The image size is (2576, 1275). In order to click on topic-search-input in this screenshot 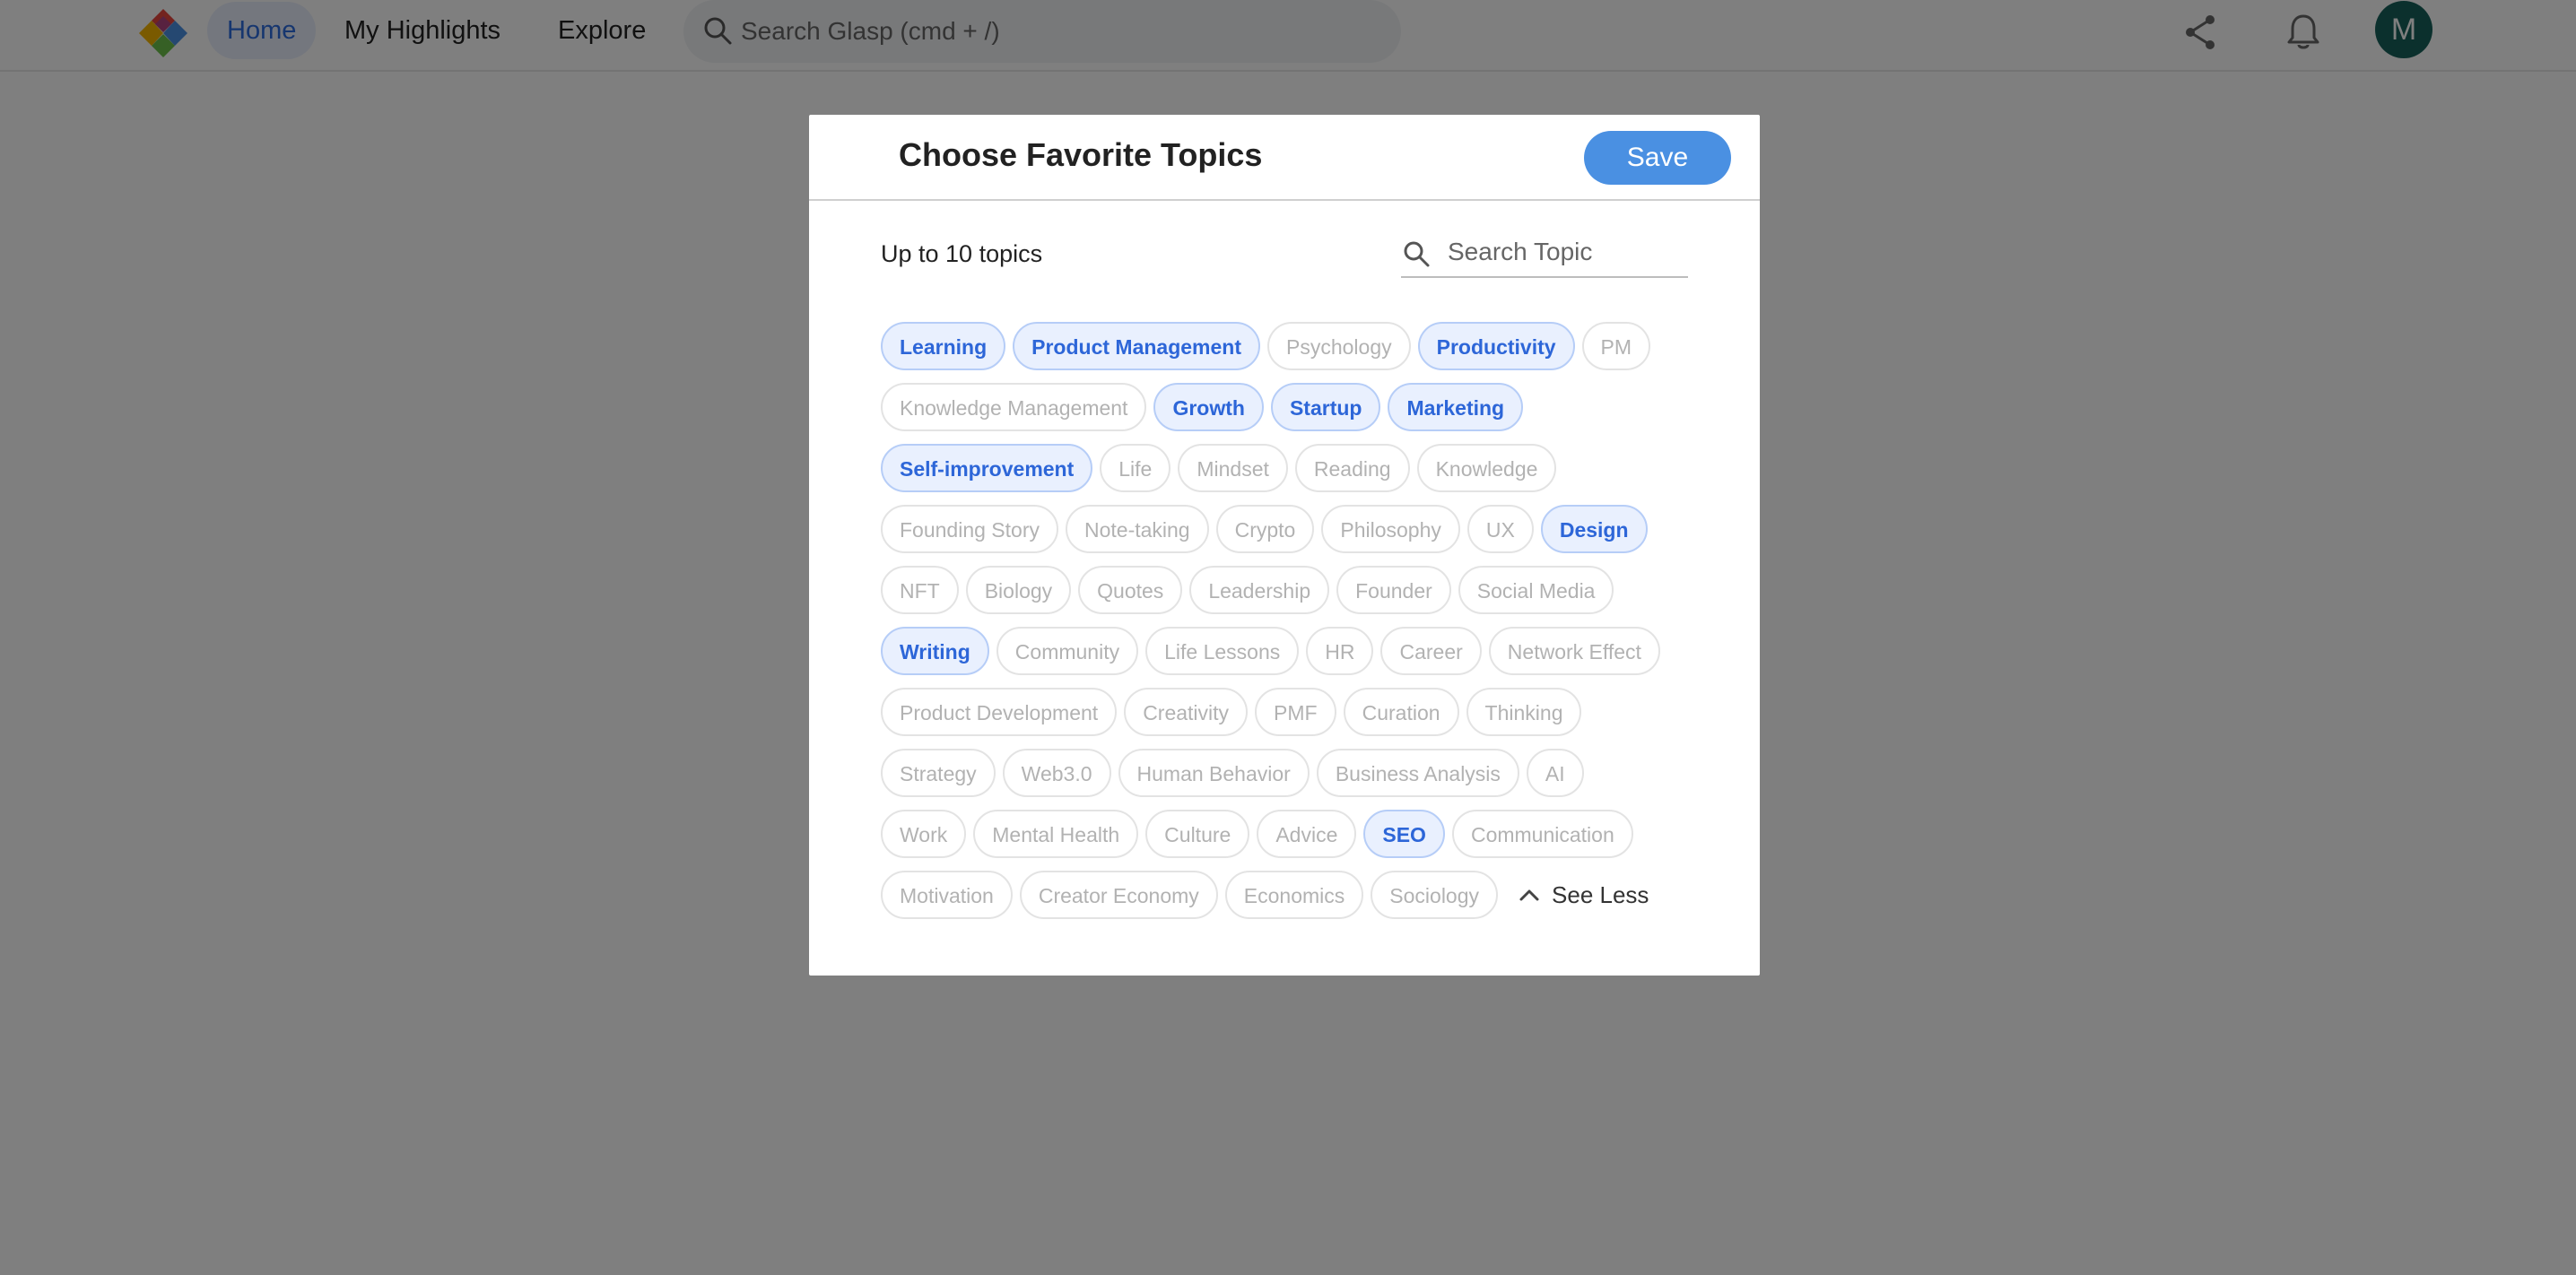, I will do `click(1564, 252)`.